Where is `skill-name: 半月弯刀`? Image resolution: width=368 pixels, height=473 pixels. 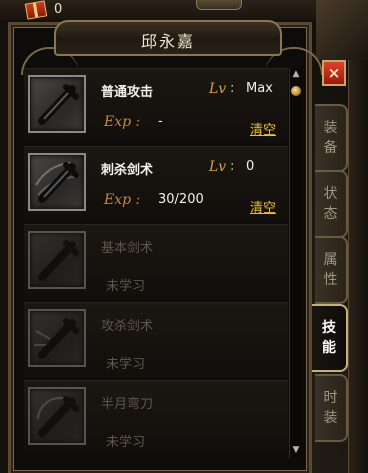 skill-name: 半月弯刀 is located at coordinates (127, 404).